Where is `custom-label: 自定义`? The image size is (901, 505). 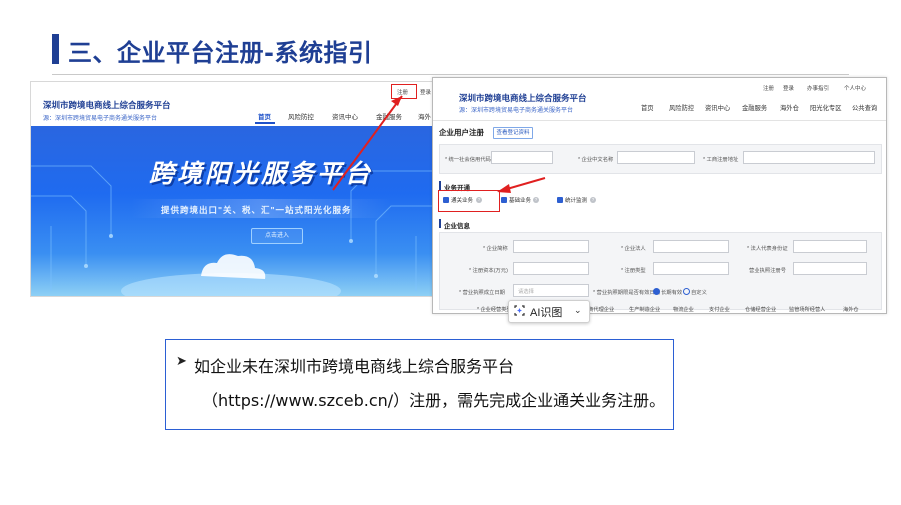 custom-label: 自定义 is located at coordinates (699, 293).